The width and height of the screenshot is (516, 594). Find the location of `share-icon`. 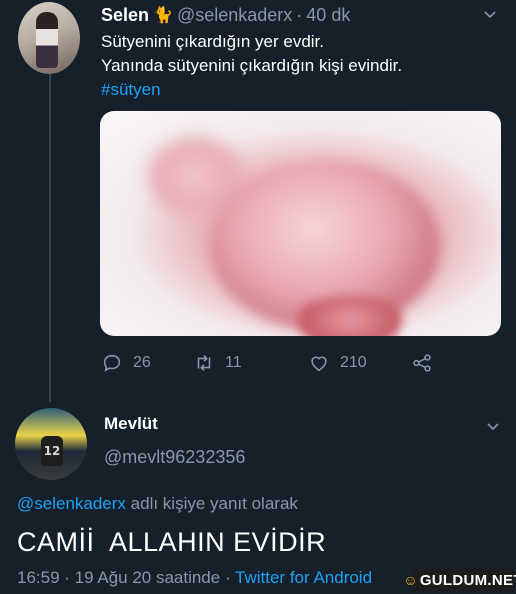

share-icon is located at coordinates (422, 363).